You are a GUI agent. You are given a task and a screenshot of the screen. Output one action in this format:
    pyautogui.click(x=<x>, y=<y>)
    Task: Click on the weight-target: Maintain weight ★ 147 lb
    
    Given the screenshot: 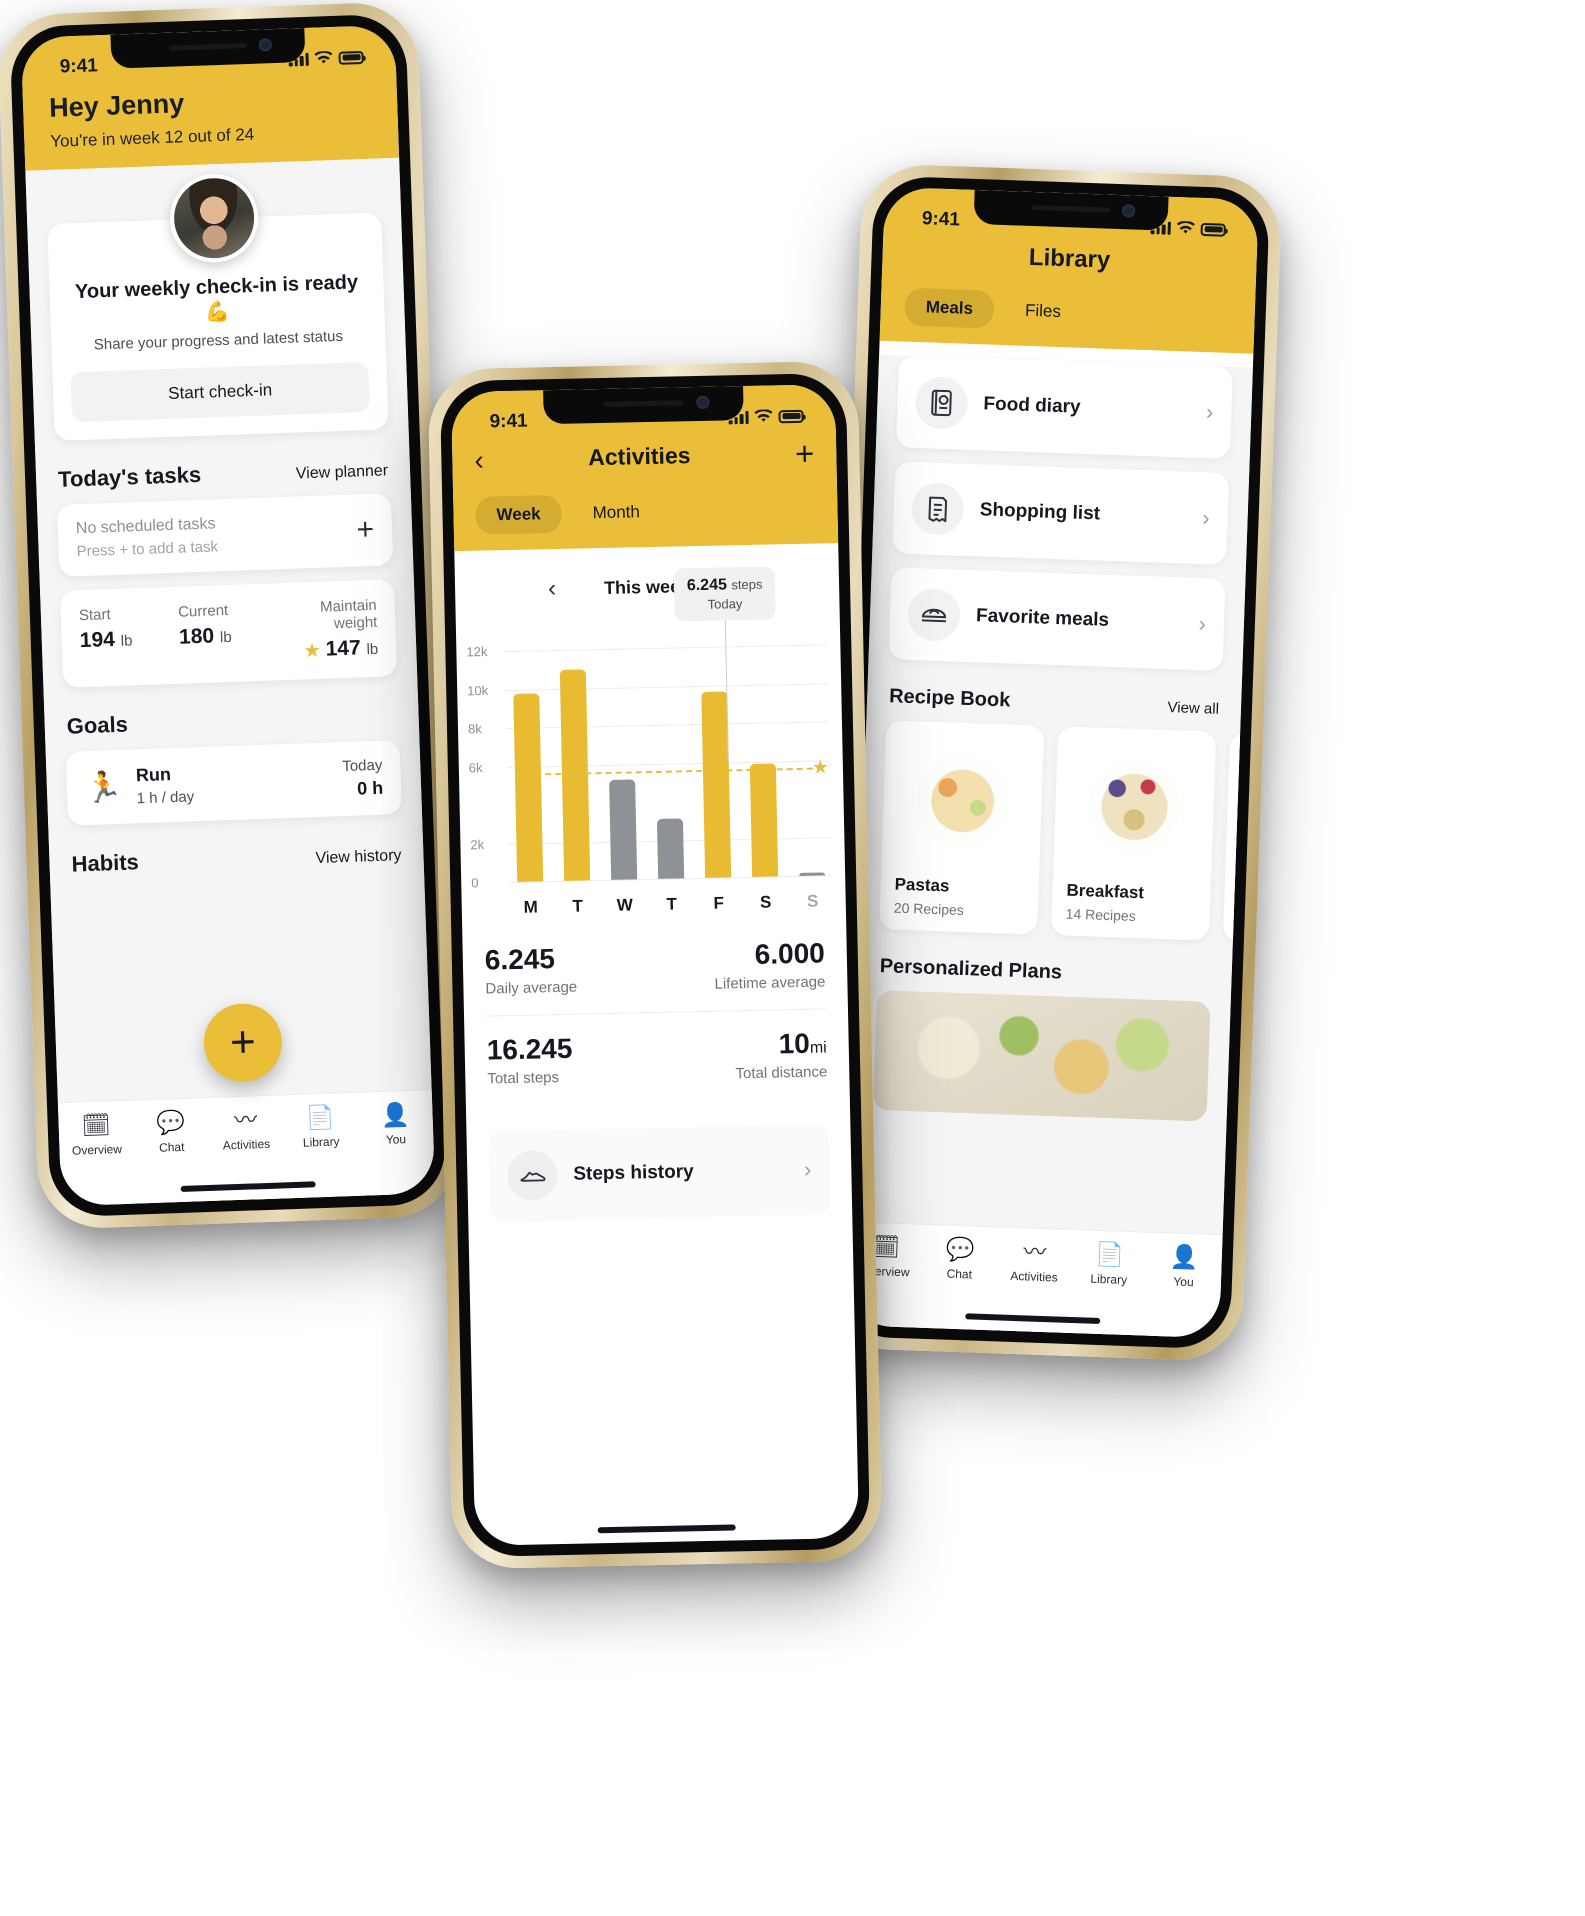 What is the action you would take?
    pyautogui.click(x=327, y=630)
    